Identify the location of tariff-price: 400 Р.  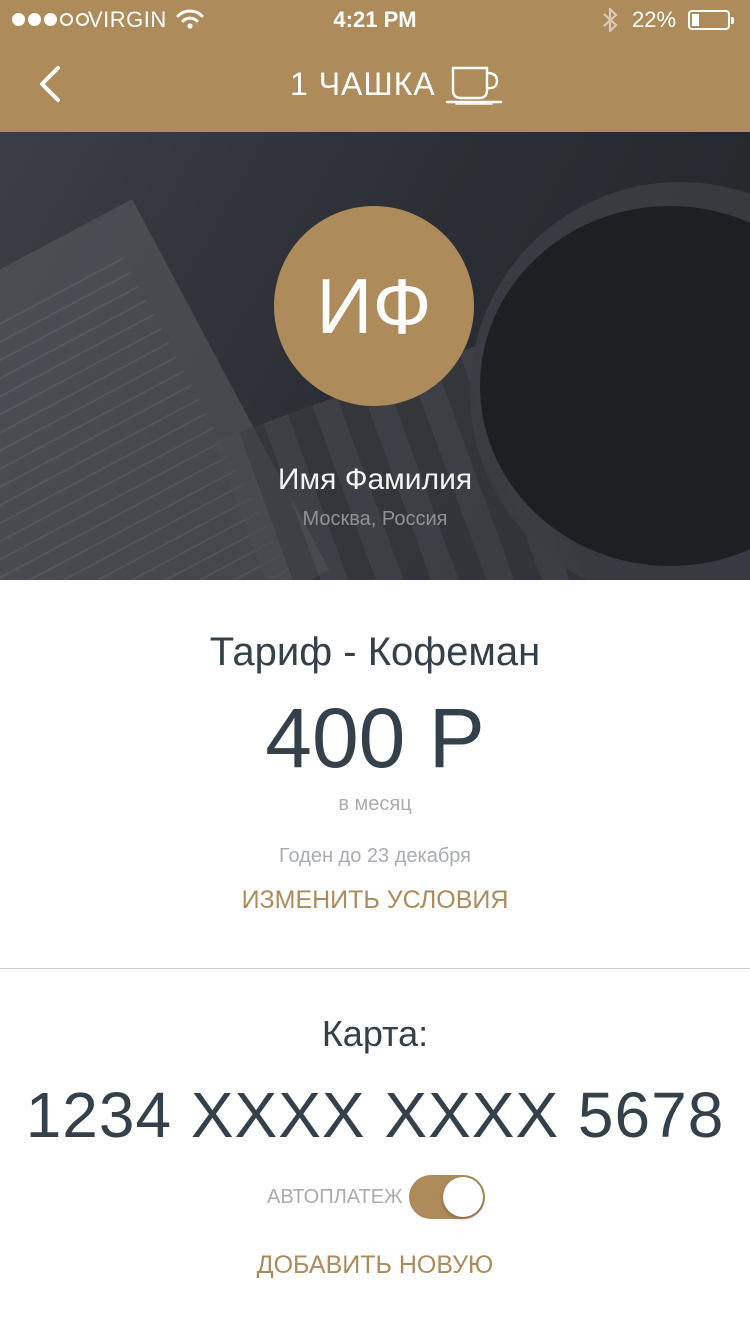
(375, 738).